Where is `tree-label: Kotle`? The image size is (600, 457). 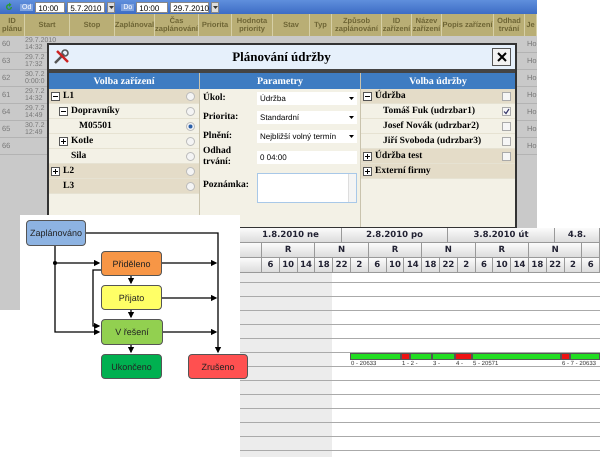
tree-label: Kotle is located at coordinates (82, 141).